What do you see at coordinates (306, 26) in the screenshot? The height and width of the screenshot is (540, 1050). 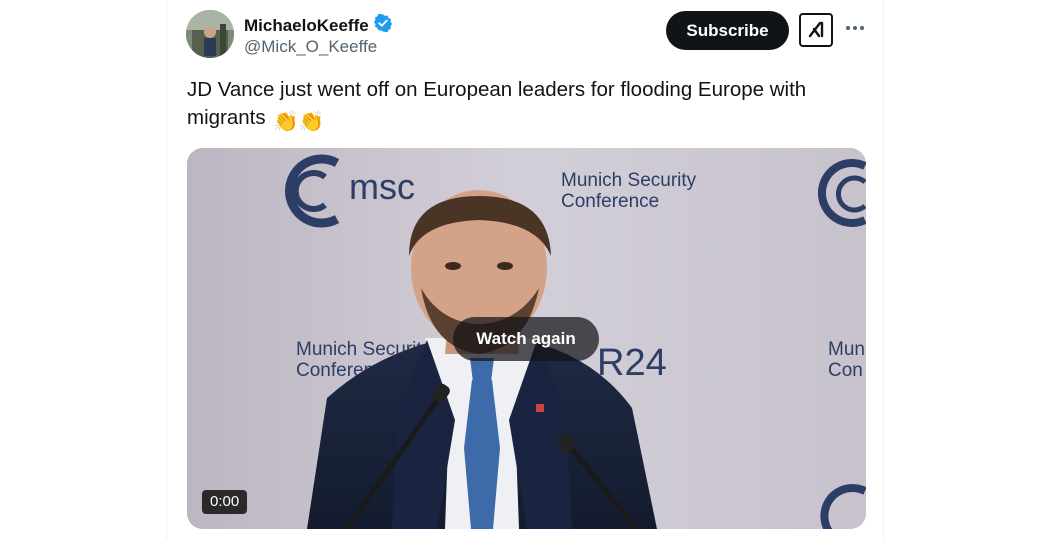 I see `author-name: MichaeloKeeffe` at bounding box center [306, 26].